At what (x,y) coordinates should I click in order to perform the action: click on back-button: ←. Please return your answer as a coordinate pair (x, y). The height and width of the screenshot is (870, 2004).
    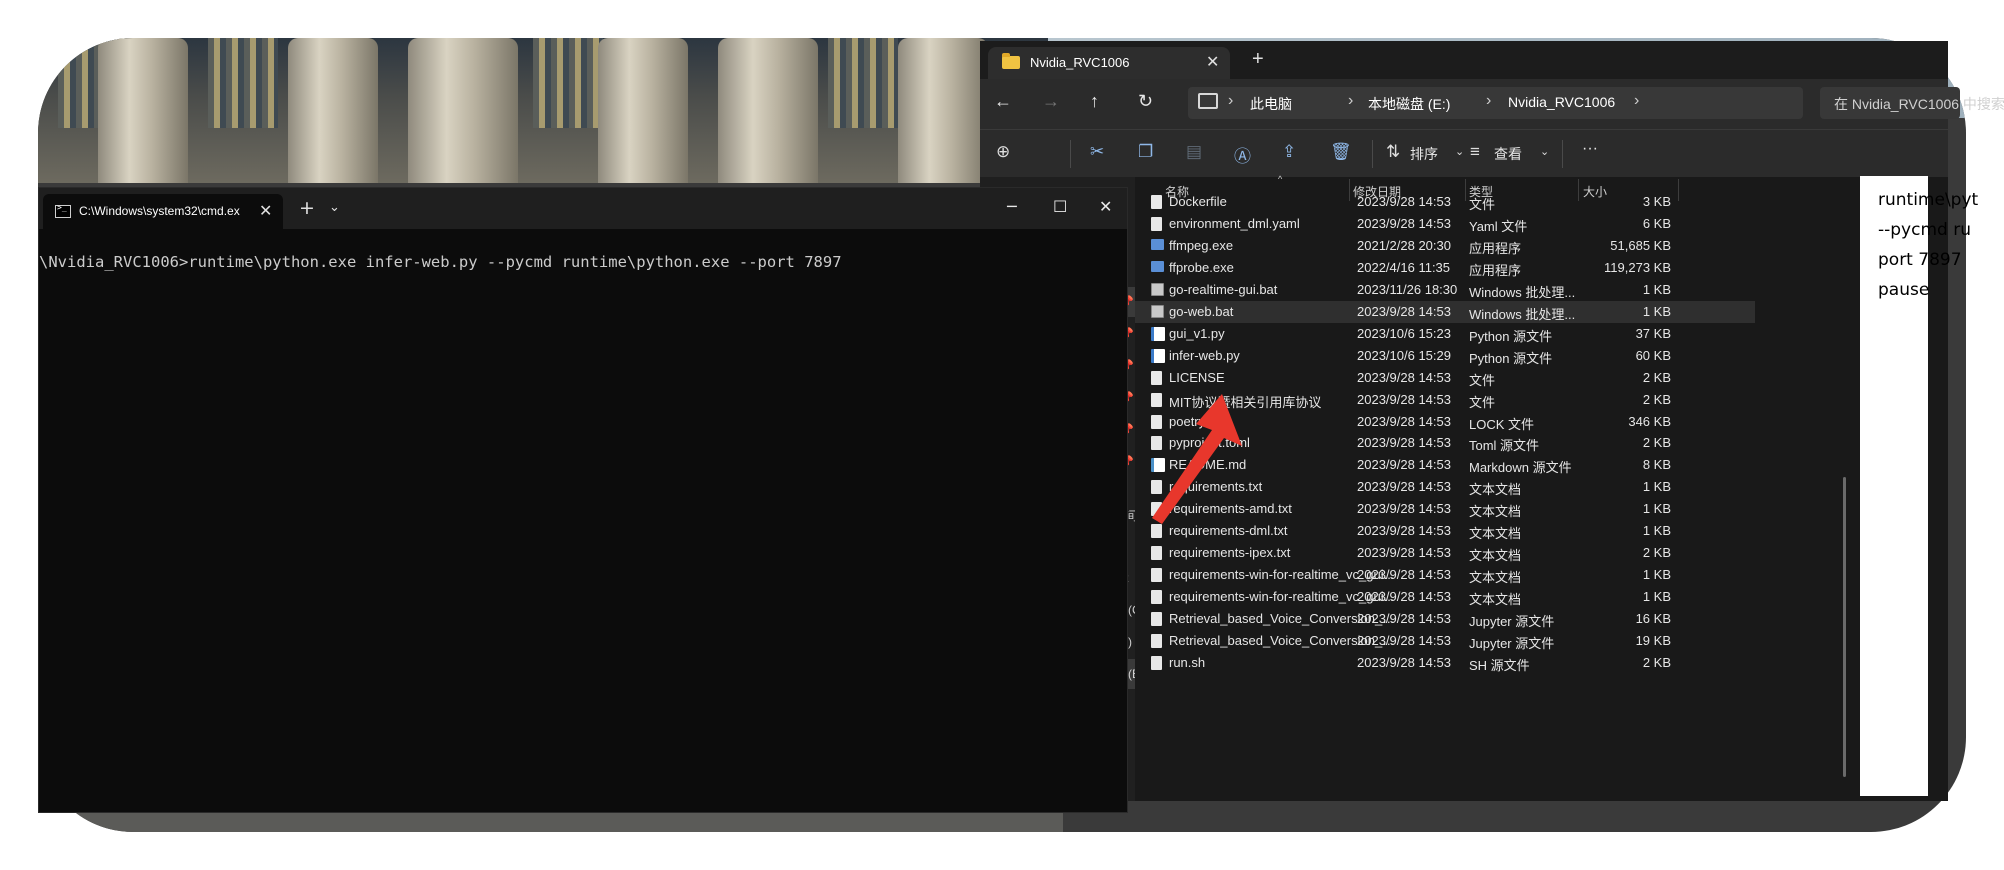
    Looking at the image, I should click on (1003, 101).